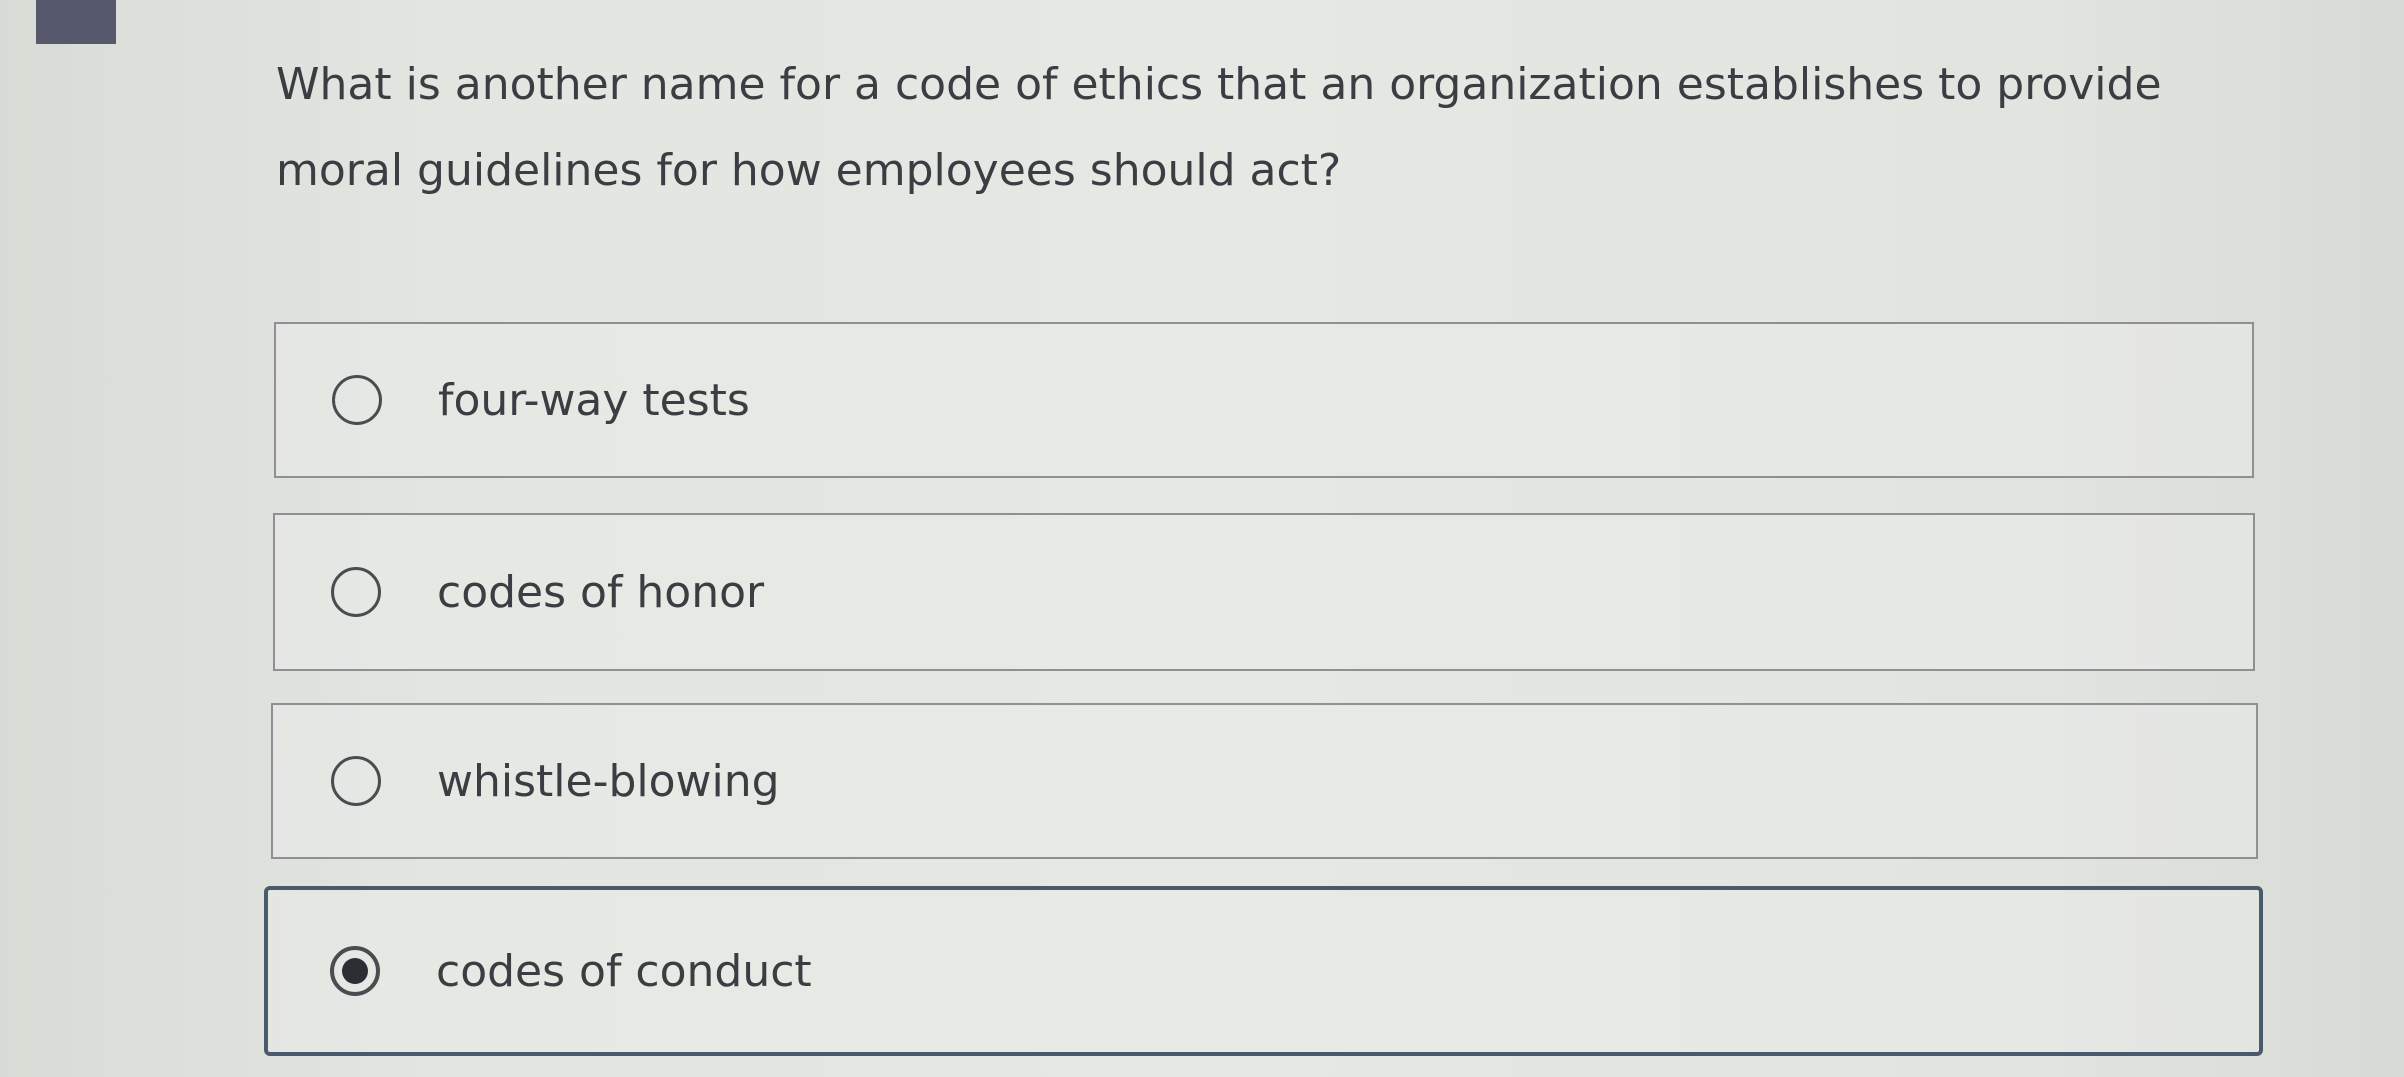 This screenshot has height=1077, width=2404. I want to click on radio-selected-dot, so click(355, 971).